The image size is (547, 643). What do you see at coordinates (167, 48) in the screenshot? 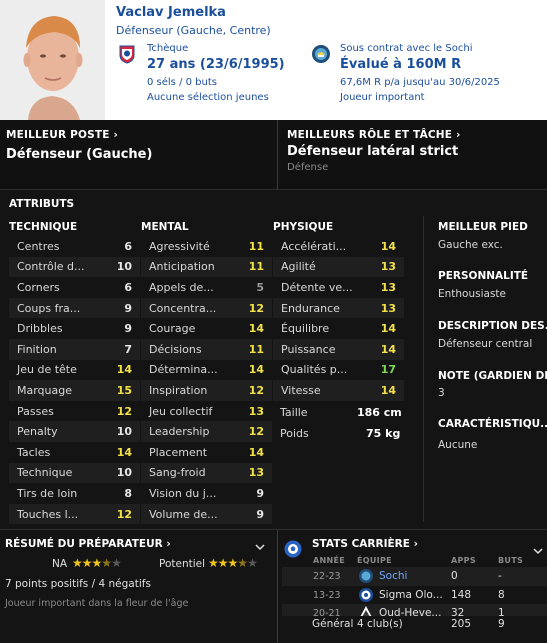
I see `nationality-link: Tchèque` at bounding box center [167, 48].